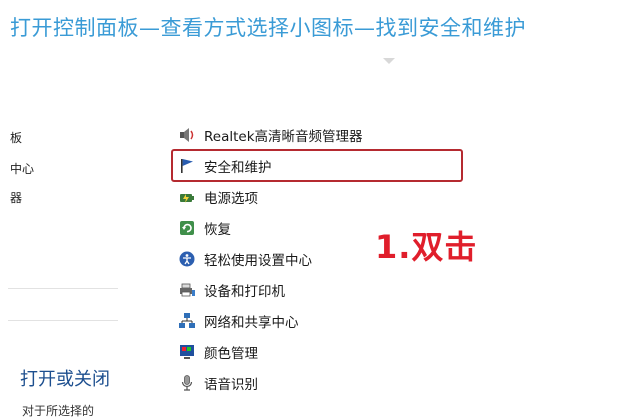  I want to click on instruction-headline: 打开控制面板—查看方式选择小图标—找到安全和维护, so click(268, 28).